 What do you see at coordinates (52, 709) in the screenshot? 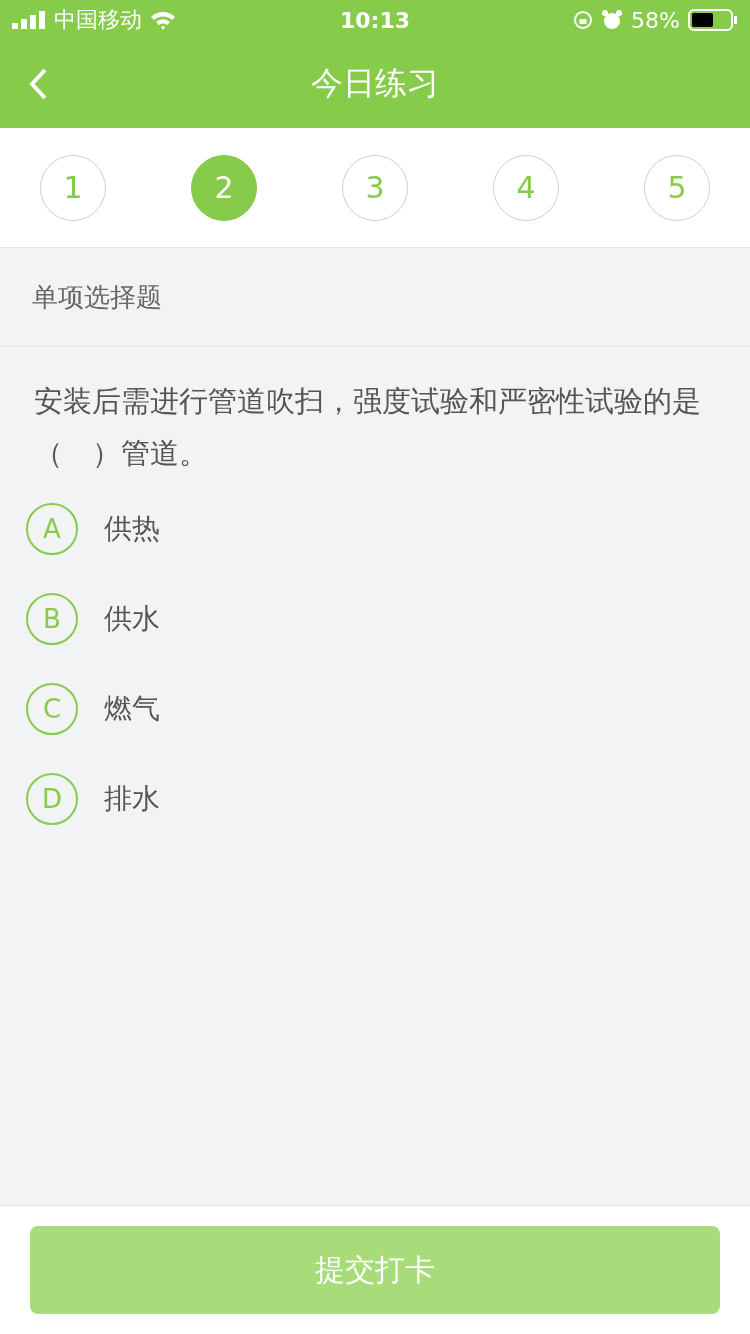
I see `option-letter: C` at bounding box center [52, 709].